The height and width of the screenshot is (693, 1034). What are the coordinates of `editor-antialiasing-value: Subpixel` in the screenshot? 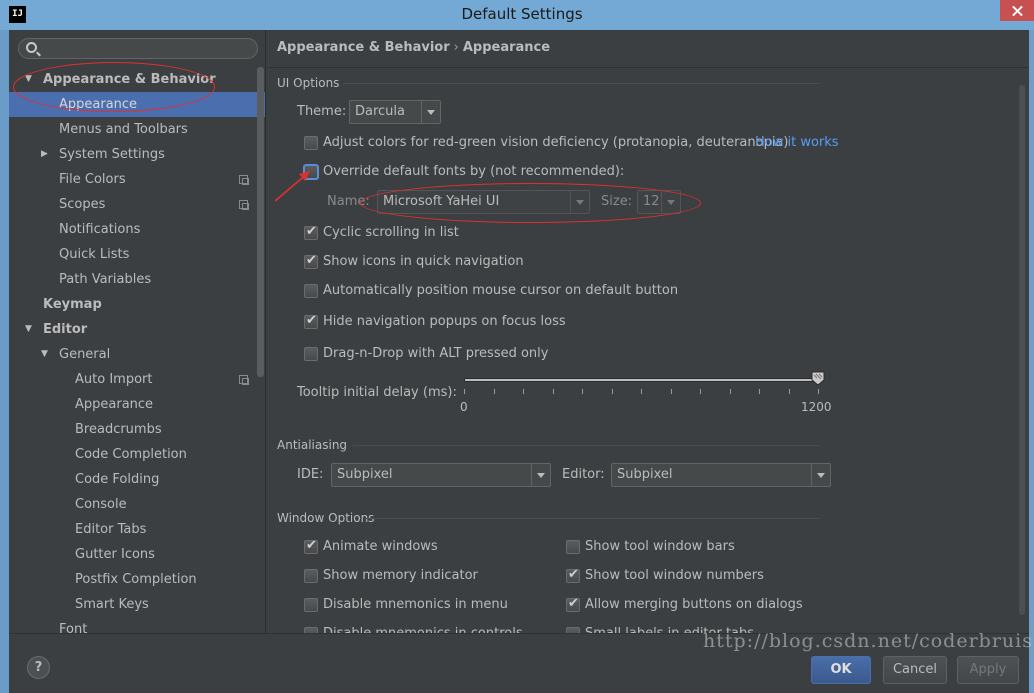 It's located at (645, 474).